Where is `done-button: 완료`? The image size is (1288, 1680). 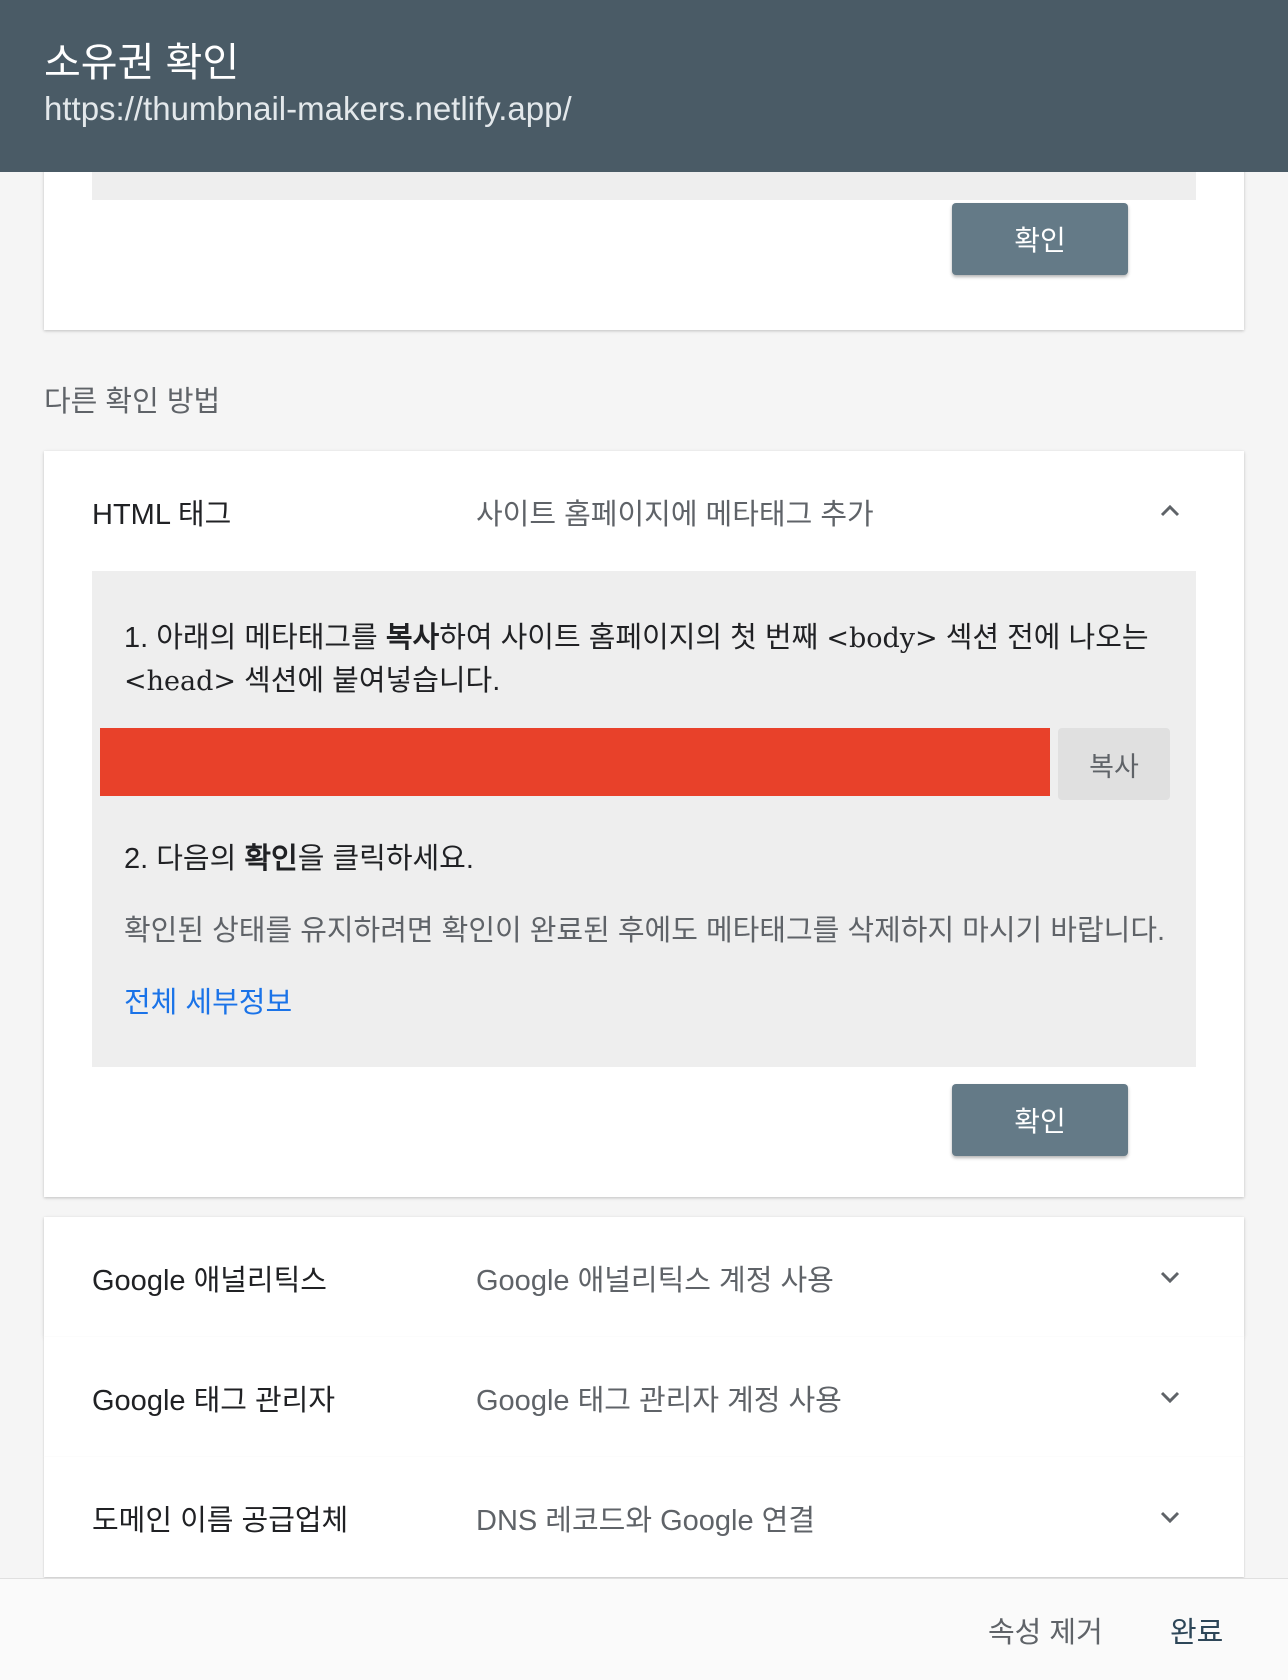 done-button: 완료 is located at coordinates (1196, 1630).